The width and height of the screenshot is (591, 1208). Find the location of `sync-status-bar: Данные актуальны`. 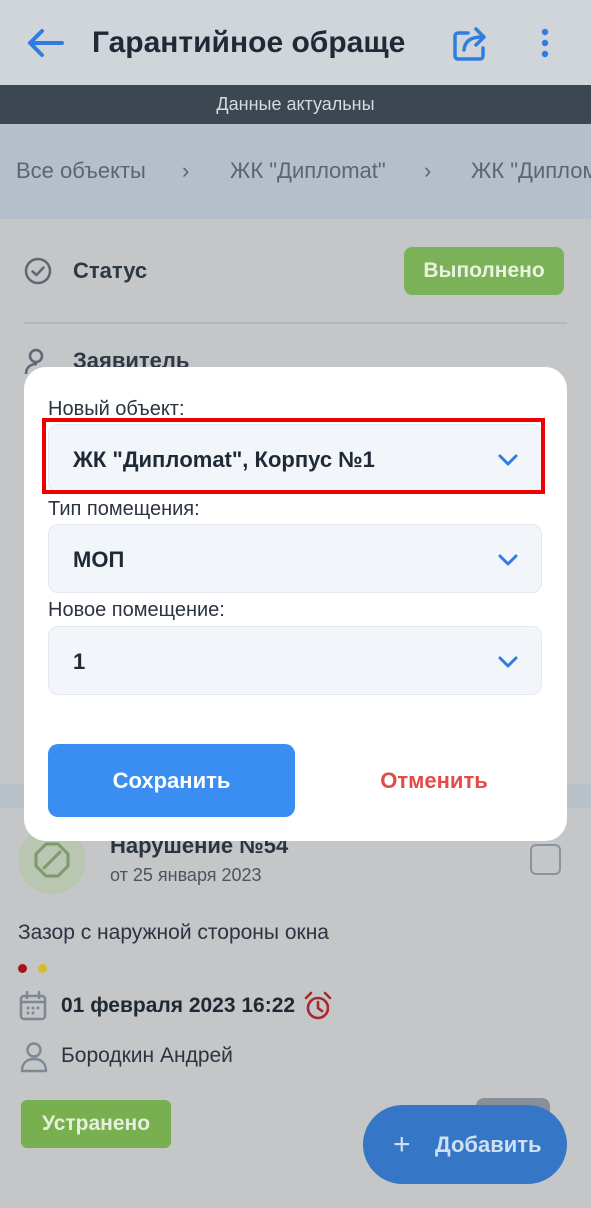

sync-status-bar: Данные актуальны is located at coordinates (295, 104).